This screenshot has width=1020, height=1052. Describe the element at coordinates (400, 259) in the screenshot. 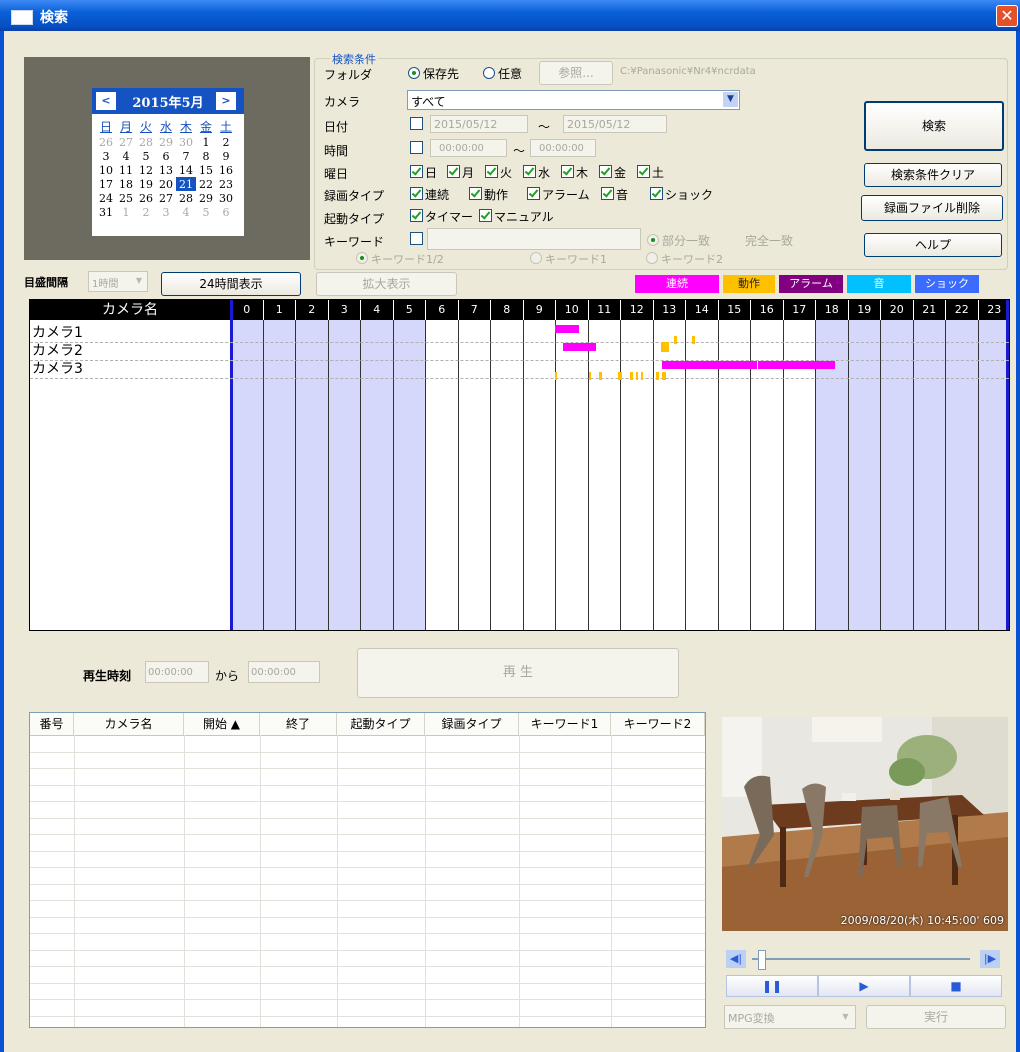

I see `kw12-radio: キーワード1/2` at that location.